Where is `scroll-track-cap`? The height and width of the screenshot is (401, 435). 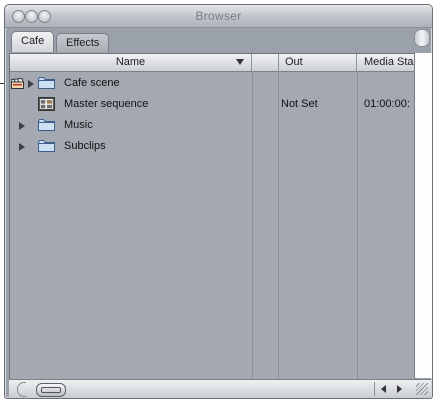 scroll-track-cap is located at coordinates (21, 389).